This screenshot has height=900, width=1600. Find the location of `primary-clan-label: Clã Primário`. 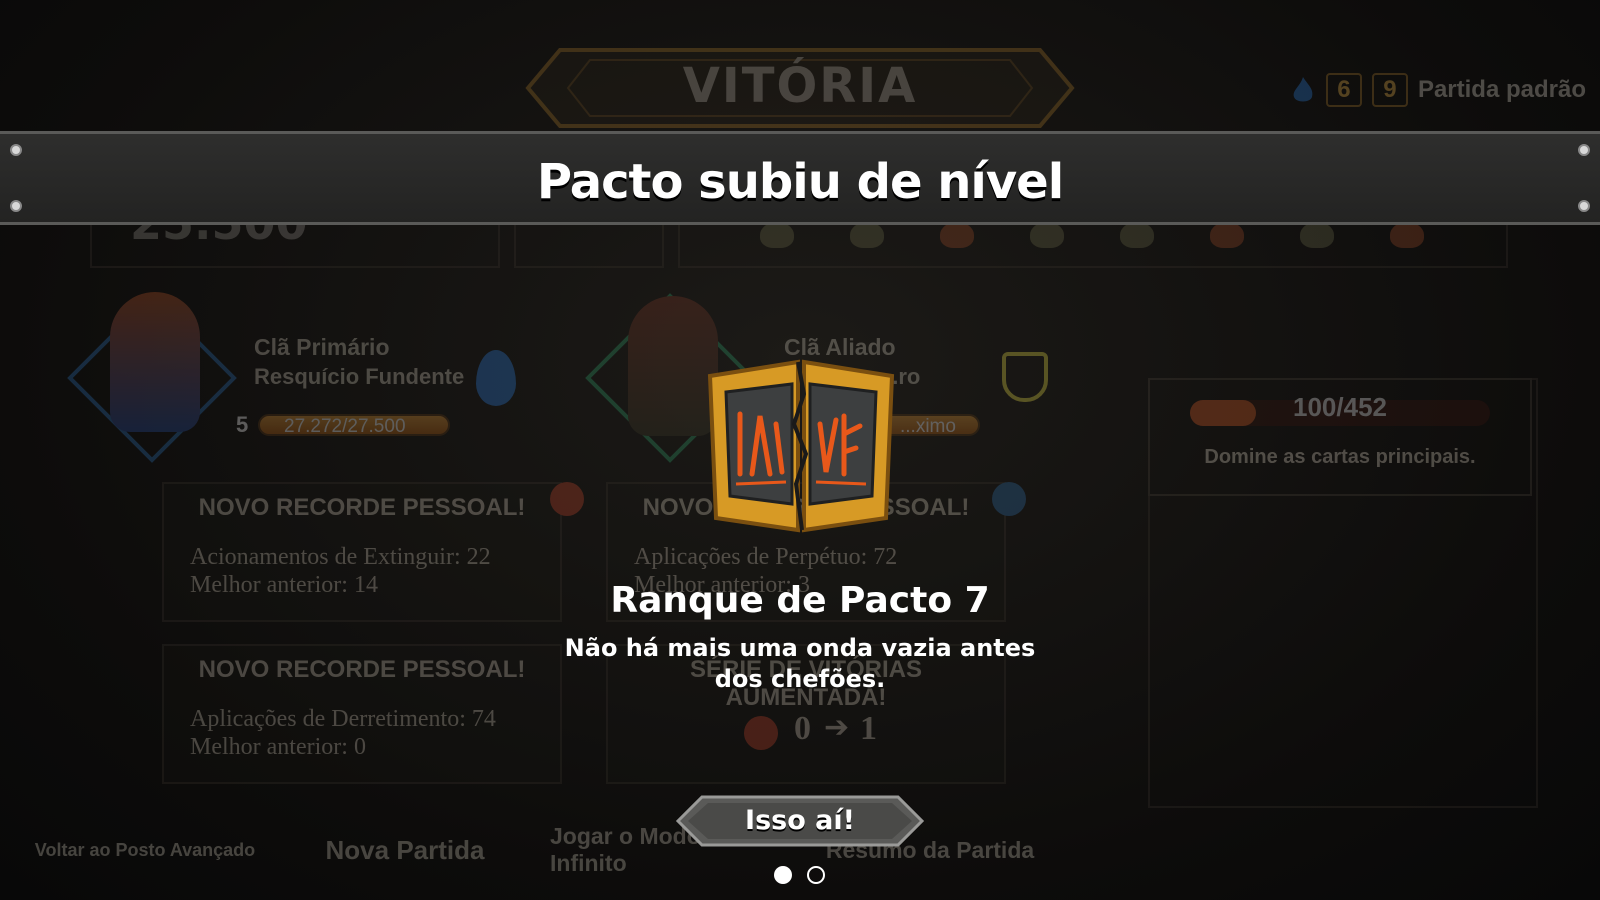

primary-clan-label: Clã Primário is located at coordinates (322, 347).